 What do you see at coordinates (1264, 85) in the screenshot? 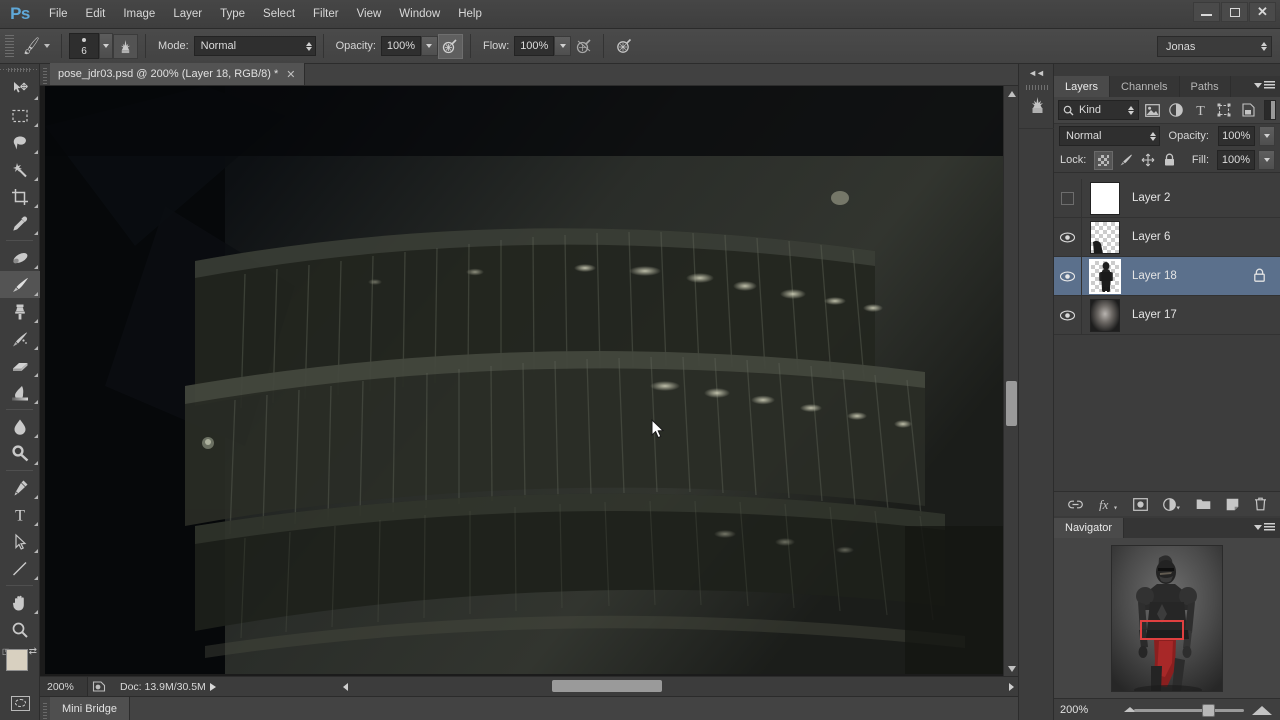
I see `layers-panel-menu-button` at bounding box center [1264, 85].